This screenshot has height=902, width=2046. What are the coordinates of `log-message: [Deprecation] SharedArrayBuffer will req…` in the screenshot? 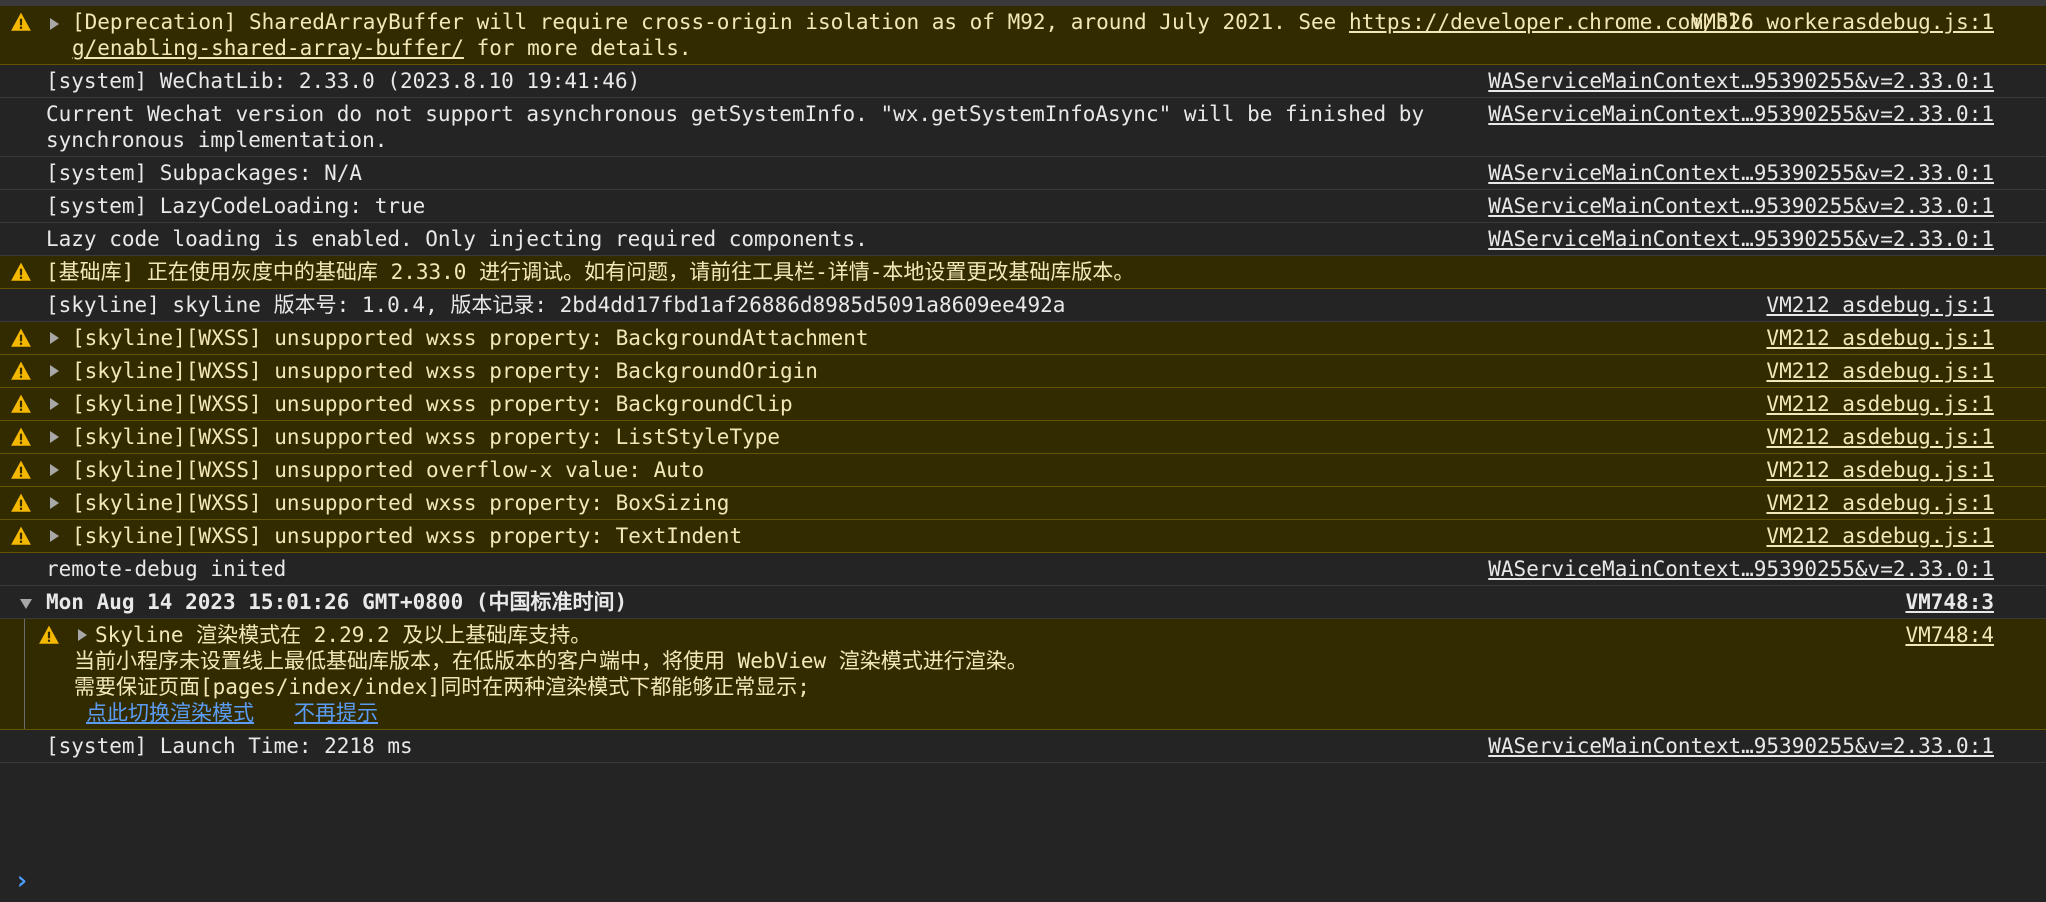 It's located at (902, 35).